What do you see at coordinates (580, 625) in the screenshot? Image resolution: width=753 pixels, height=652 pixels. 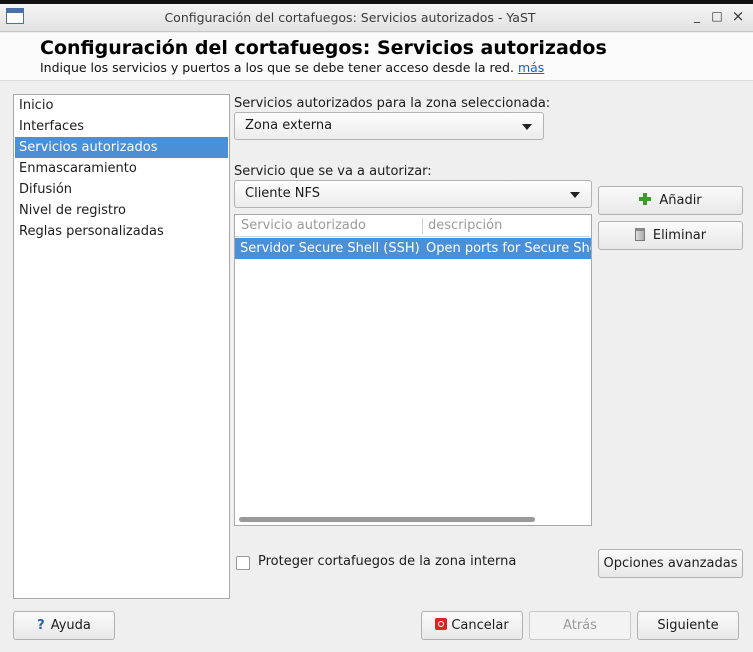 I see `back-button: Atrás` at bounding box center [580, 625].